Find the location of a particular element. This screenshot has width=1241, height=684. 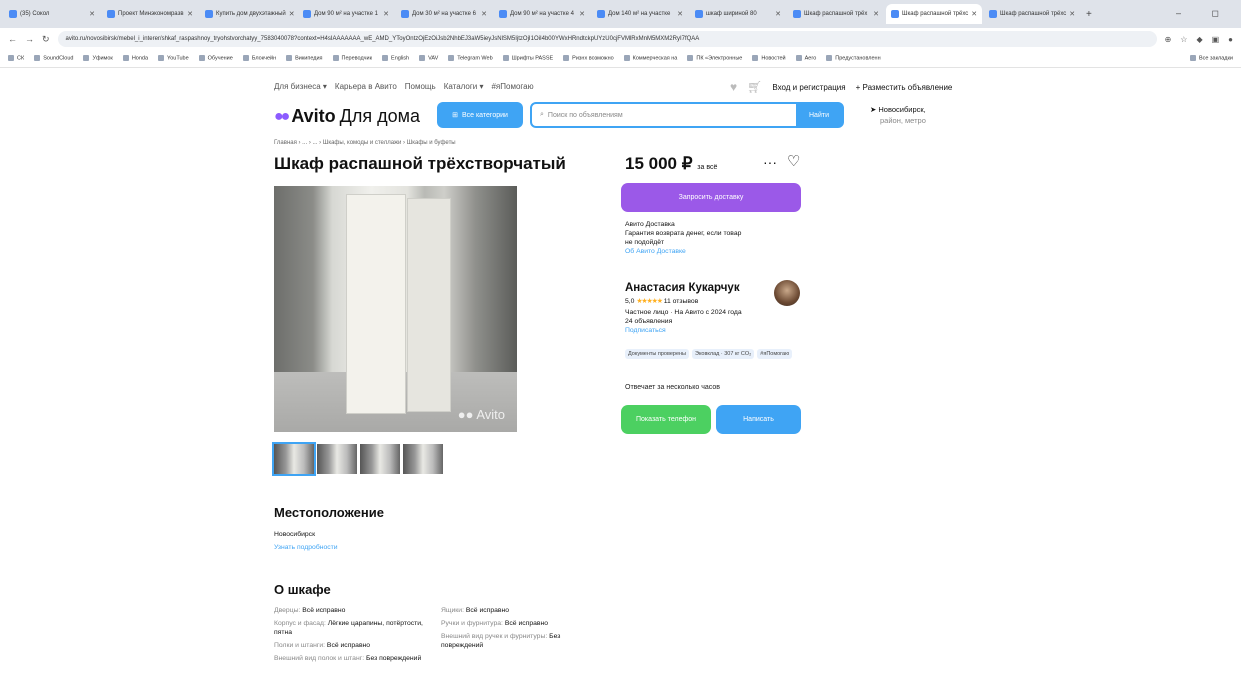

write-message-button: Написать is located at coordinates (758, 419).